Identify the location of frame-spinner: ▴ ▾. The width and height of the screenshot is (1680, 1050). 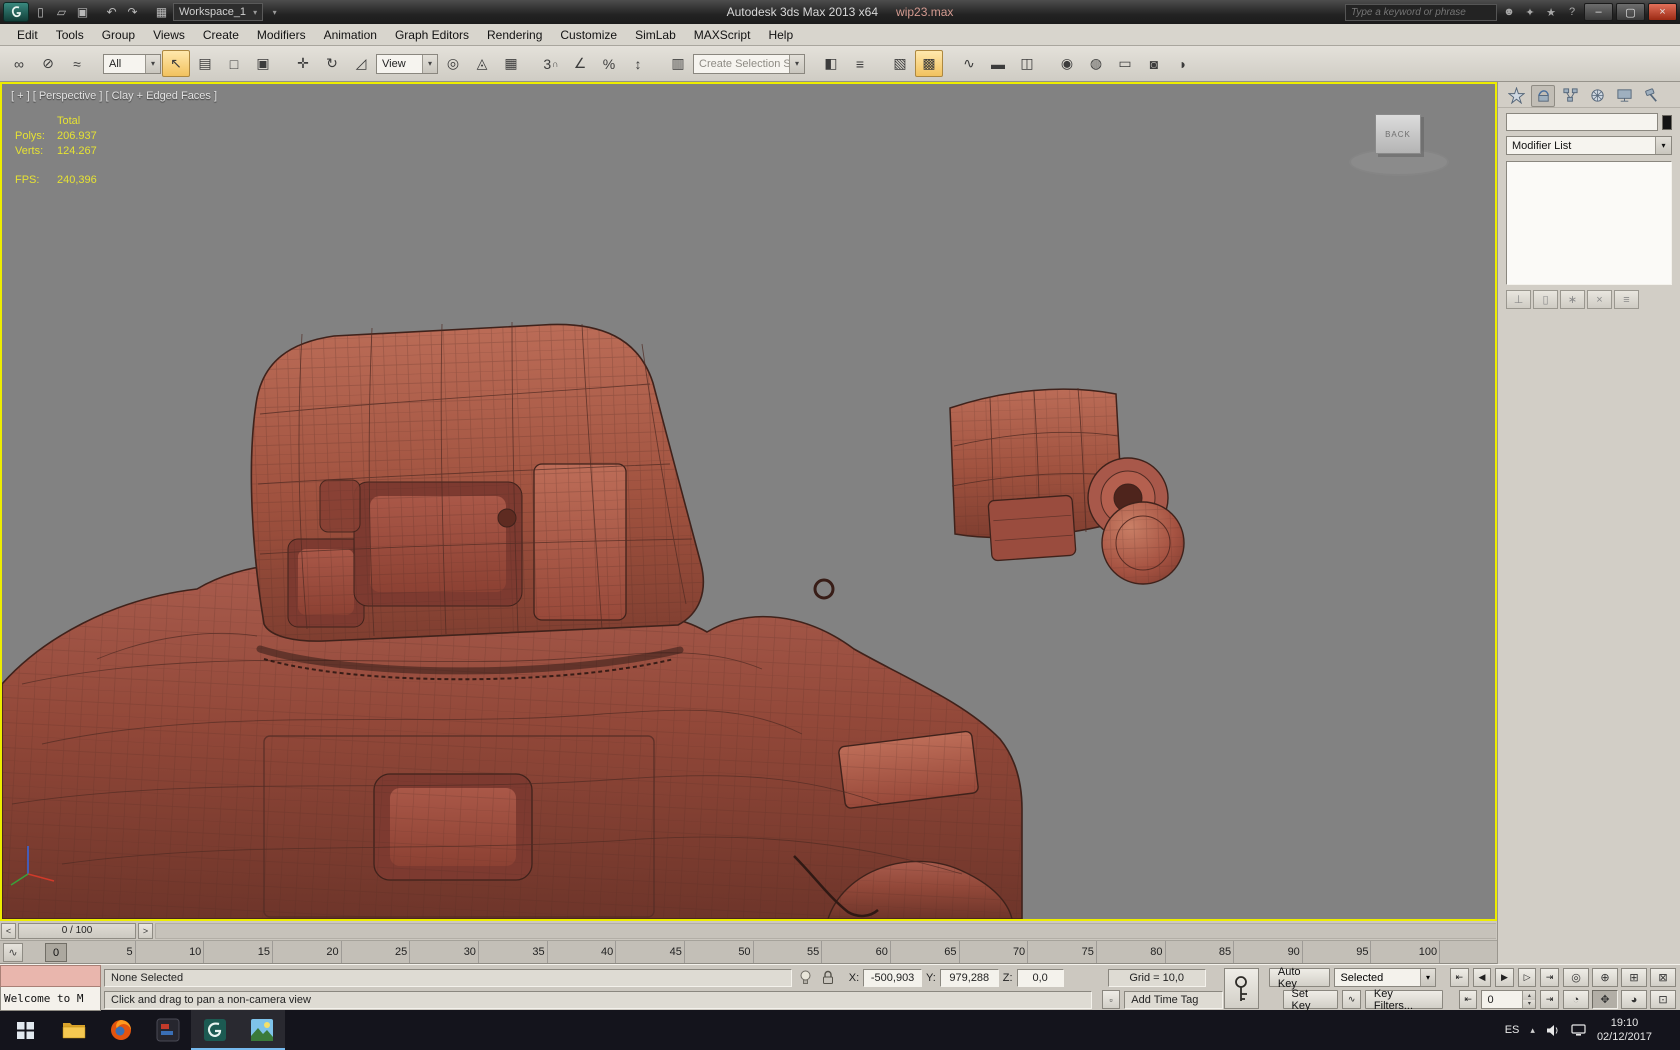
(1529, 999).